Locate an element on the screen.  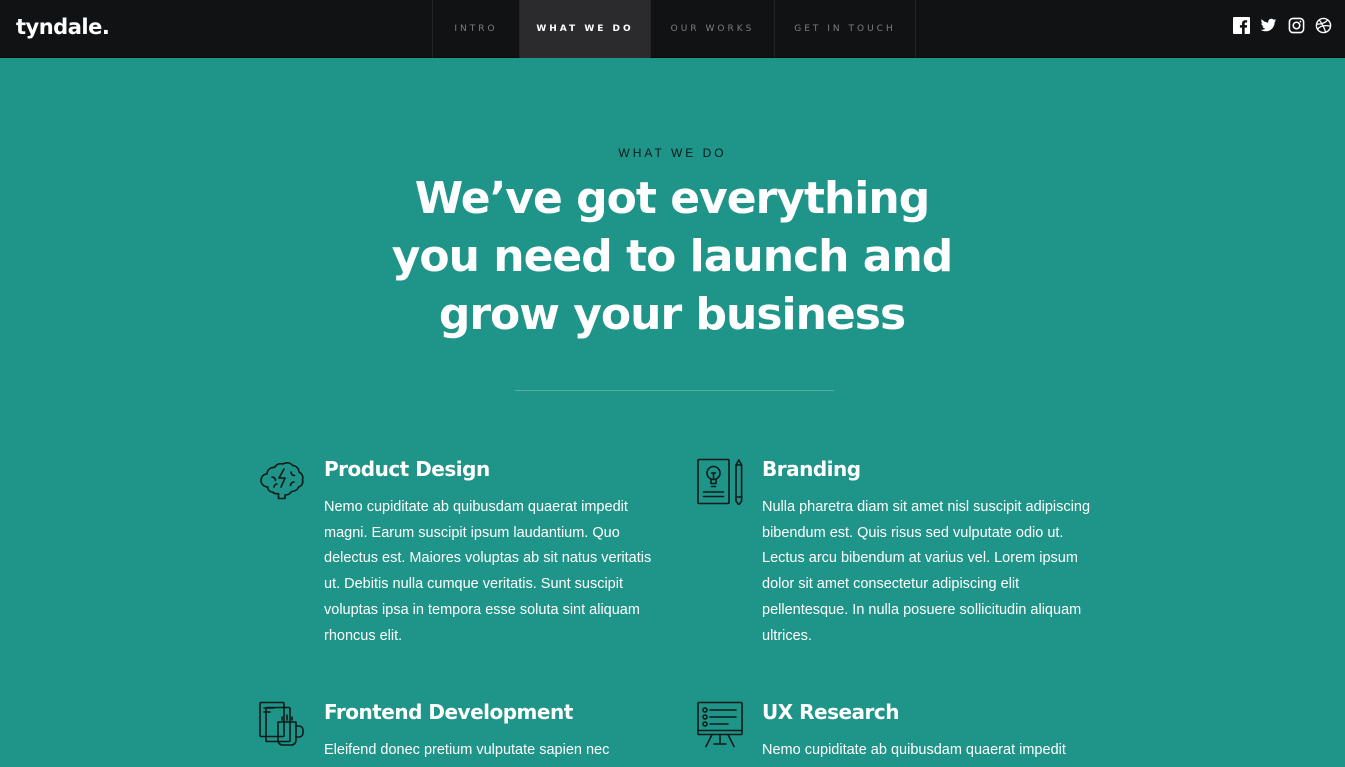
dribbble-icon is located at coordinates (1323, 25).